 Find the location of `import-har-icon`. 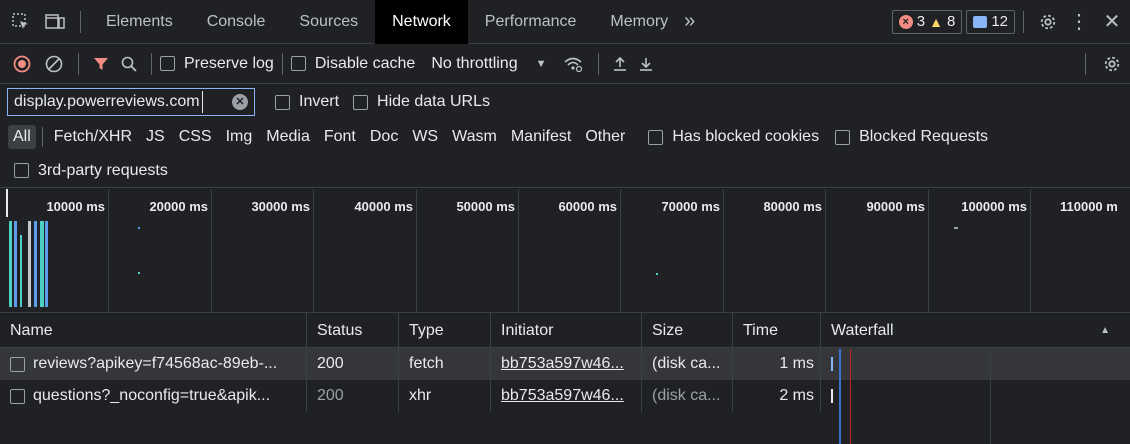

import-har-icon is located at coordinates (620, 64).